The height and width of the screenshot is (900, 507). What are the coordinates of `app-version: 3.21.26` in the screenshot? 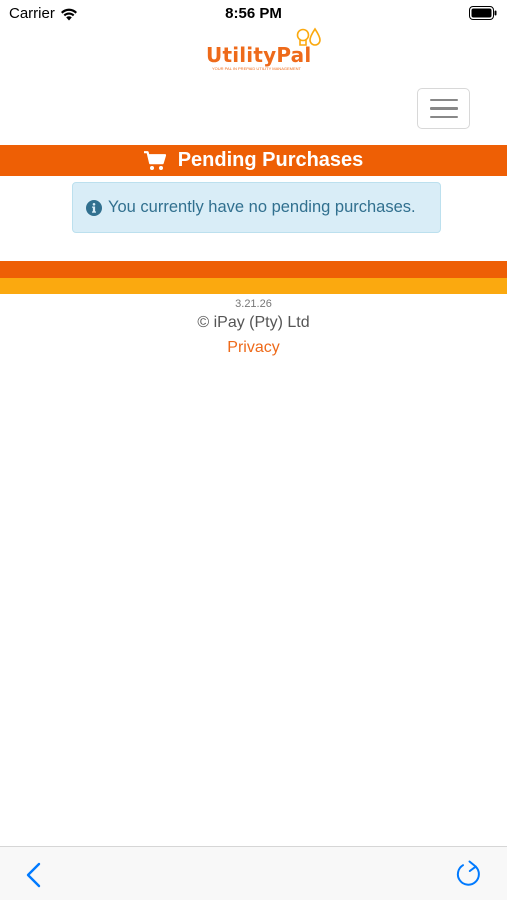 It's located at (253, 304).